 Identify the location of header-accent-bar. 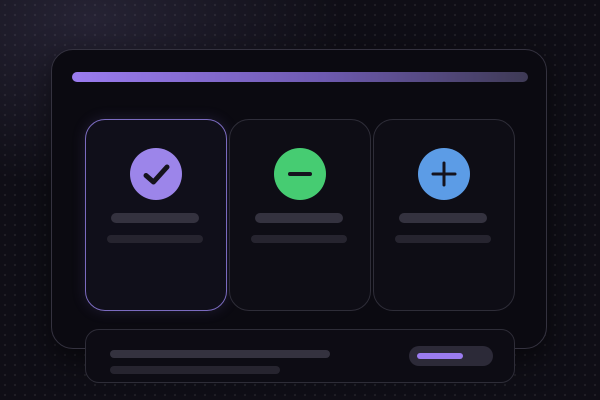
(300, 77).